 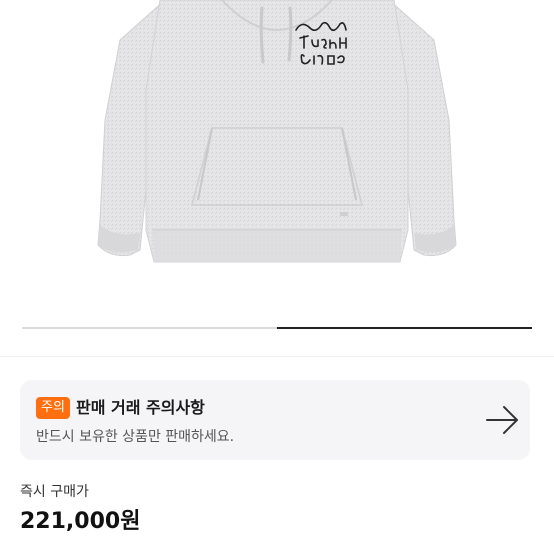 I want to click on notice-text: 반드시 보유한 상품만 판매하세요., so click(x=135, y=437).